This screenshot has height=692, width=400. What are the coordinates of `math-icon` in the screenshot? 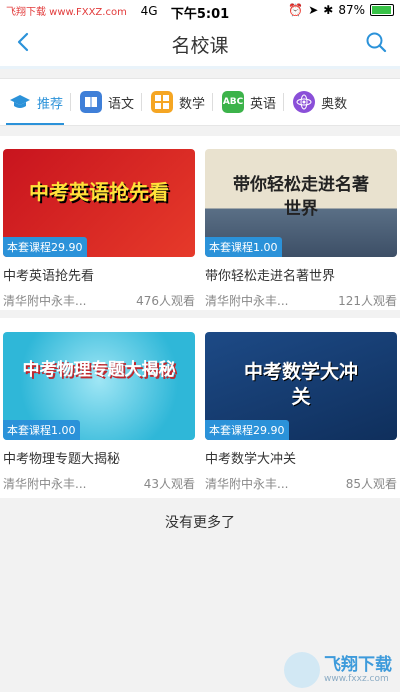 It's located at (162, 102).